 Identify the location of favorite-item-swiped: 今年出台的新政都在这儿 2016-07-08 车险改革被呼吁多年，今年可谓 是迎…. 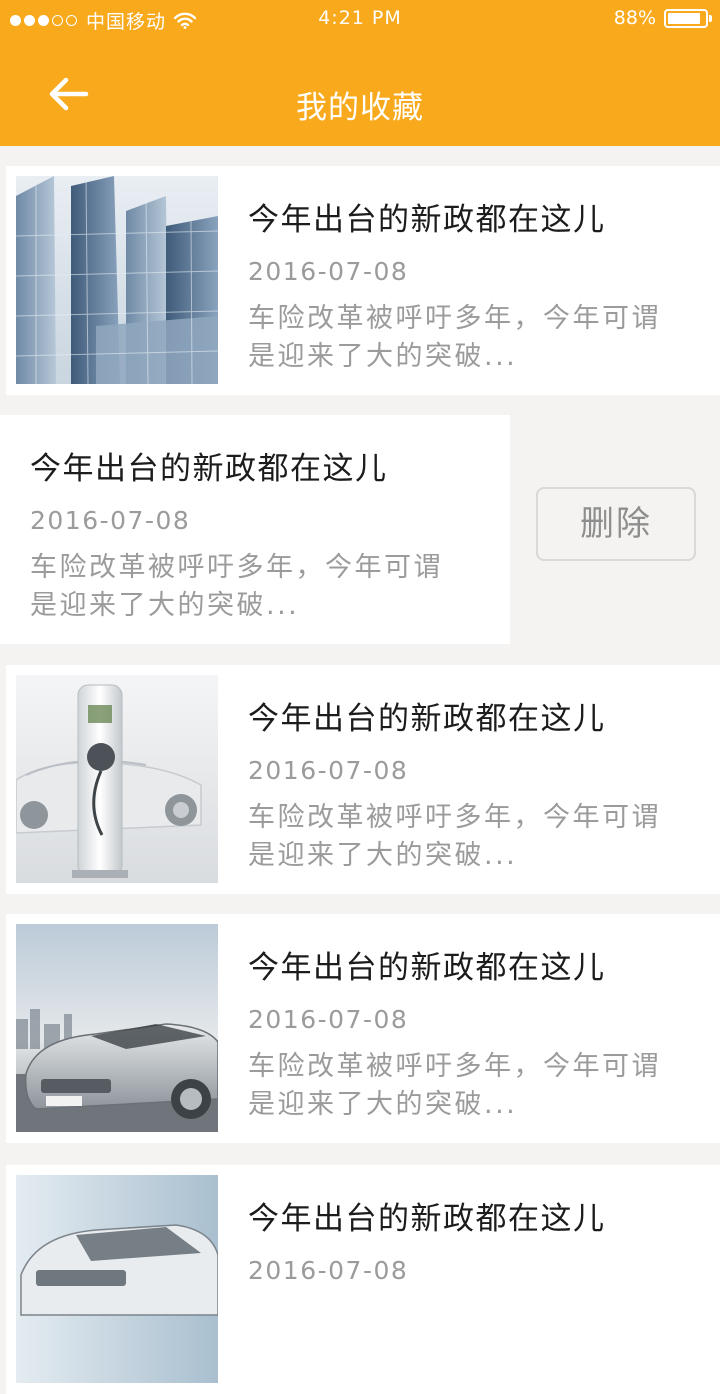
(255, 529).